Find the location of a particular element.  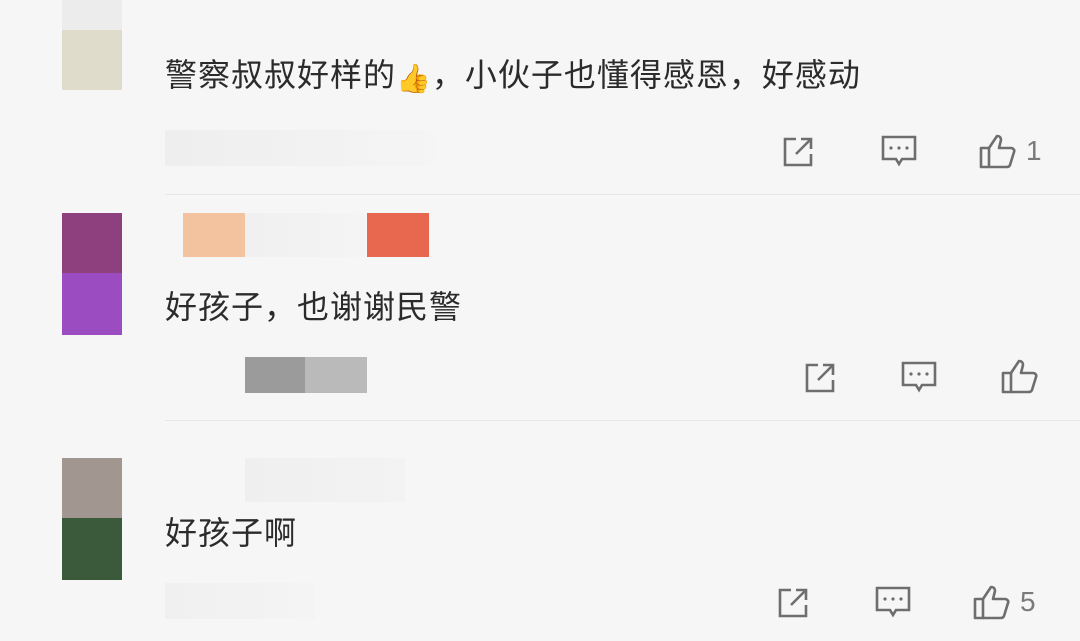

like-count: 1 is located at coordinates (1034, 150).